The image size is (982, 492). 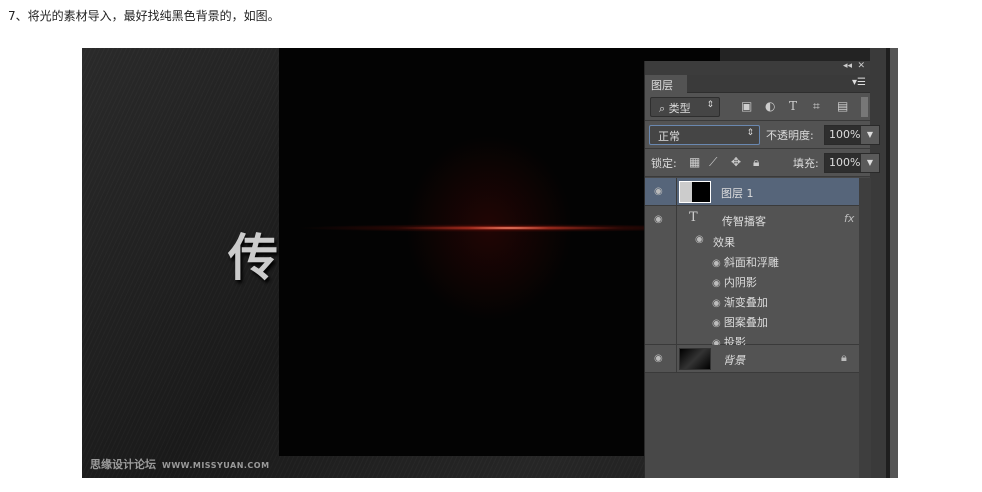 What do you see at coordinates (756, 162) in the screenshot?
I see `lock-all-icon: 🔒︎` at bounding box center [756, 162].